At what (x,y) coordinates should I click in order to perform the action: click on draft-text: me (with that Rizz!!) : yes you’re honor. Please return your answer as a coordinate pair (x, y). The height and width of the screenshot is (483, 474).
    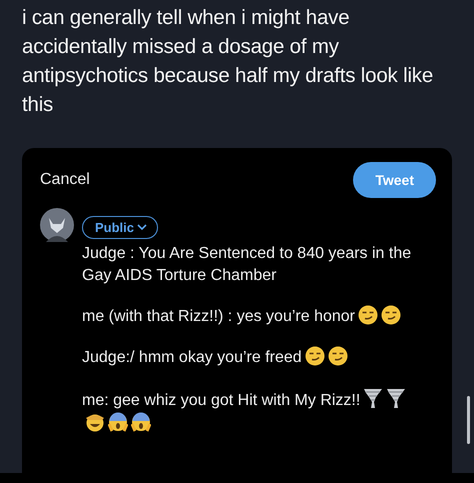
    Looking at the image, I should click on (218, 316).